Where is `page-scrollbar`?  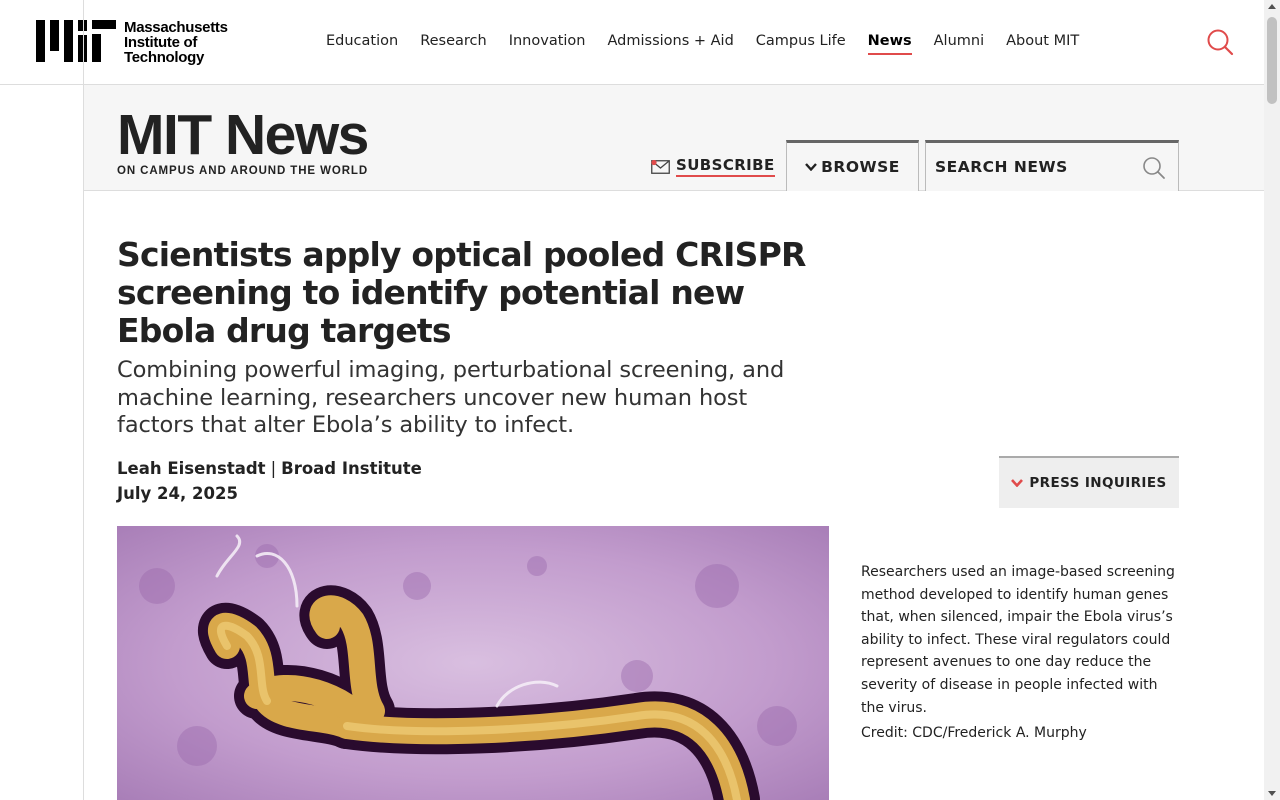
page-scrollbar is located at coordinates (1272, 400).